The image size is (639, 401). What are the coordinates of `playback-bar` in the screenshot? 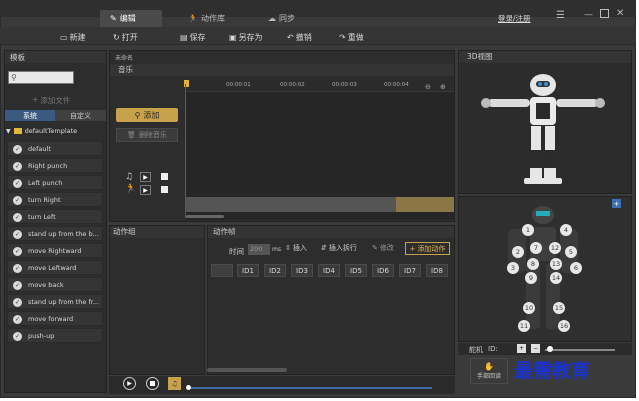 It's located at (282, 385).